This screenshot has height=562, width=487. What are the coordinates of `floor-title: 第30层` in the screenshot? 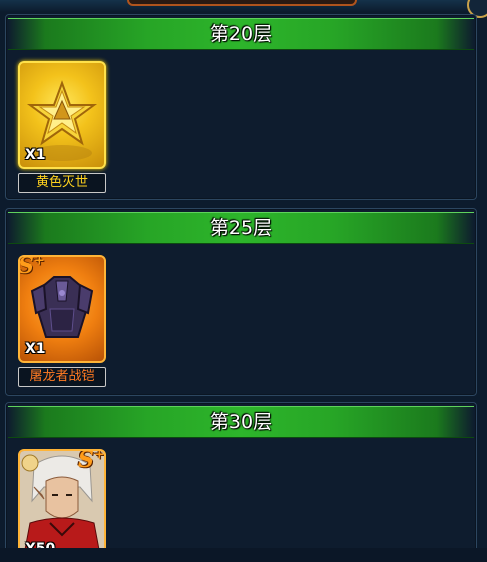 It's located at (241, 422).